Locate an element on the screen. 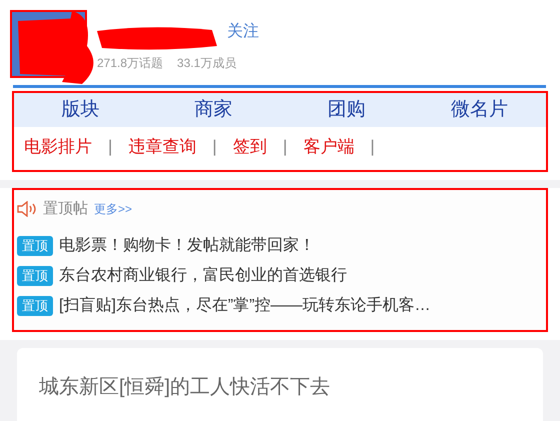 This screenshot has height=421, width=560. nav-link: 电影排片 is located at coordinates (58, 147).